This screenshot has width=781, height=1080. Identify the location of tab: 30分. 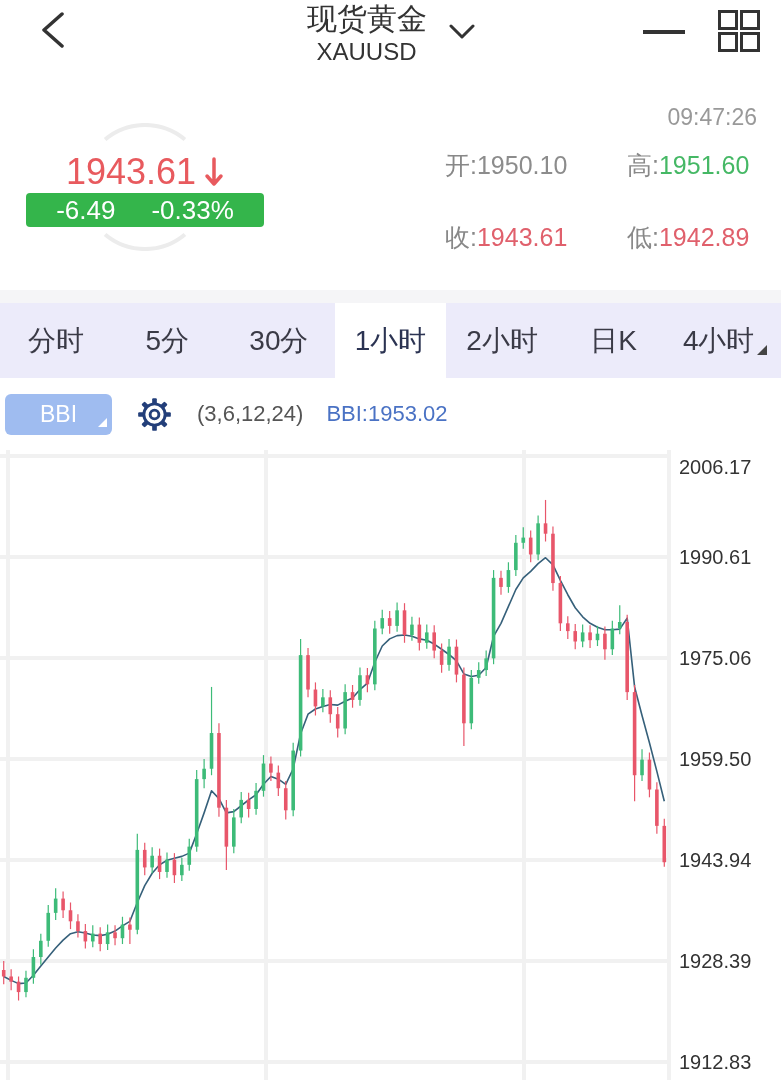
(279, 340).